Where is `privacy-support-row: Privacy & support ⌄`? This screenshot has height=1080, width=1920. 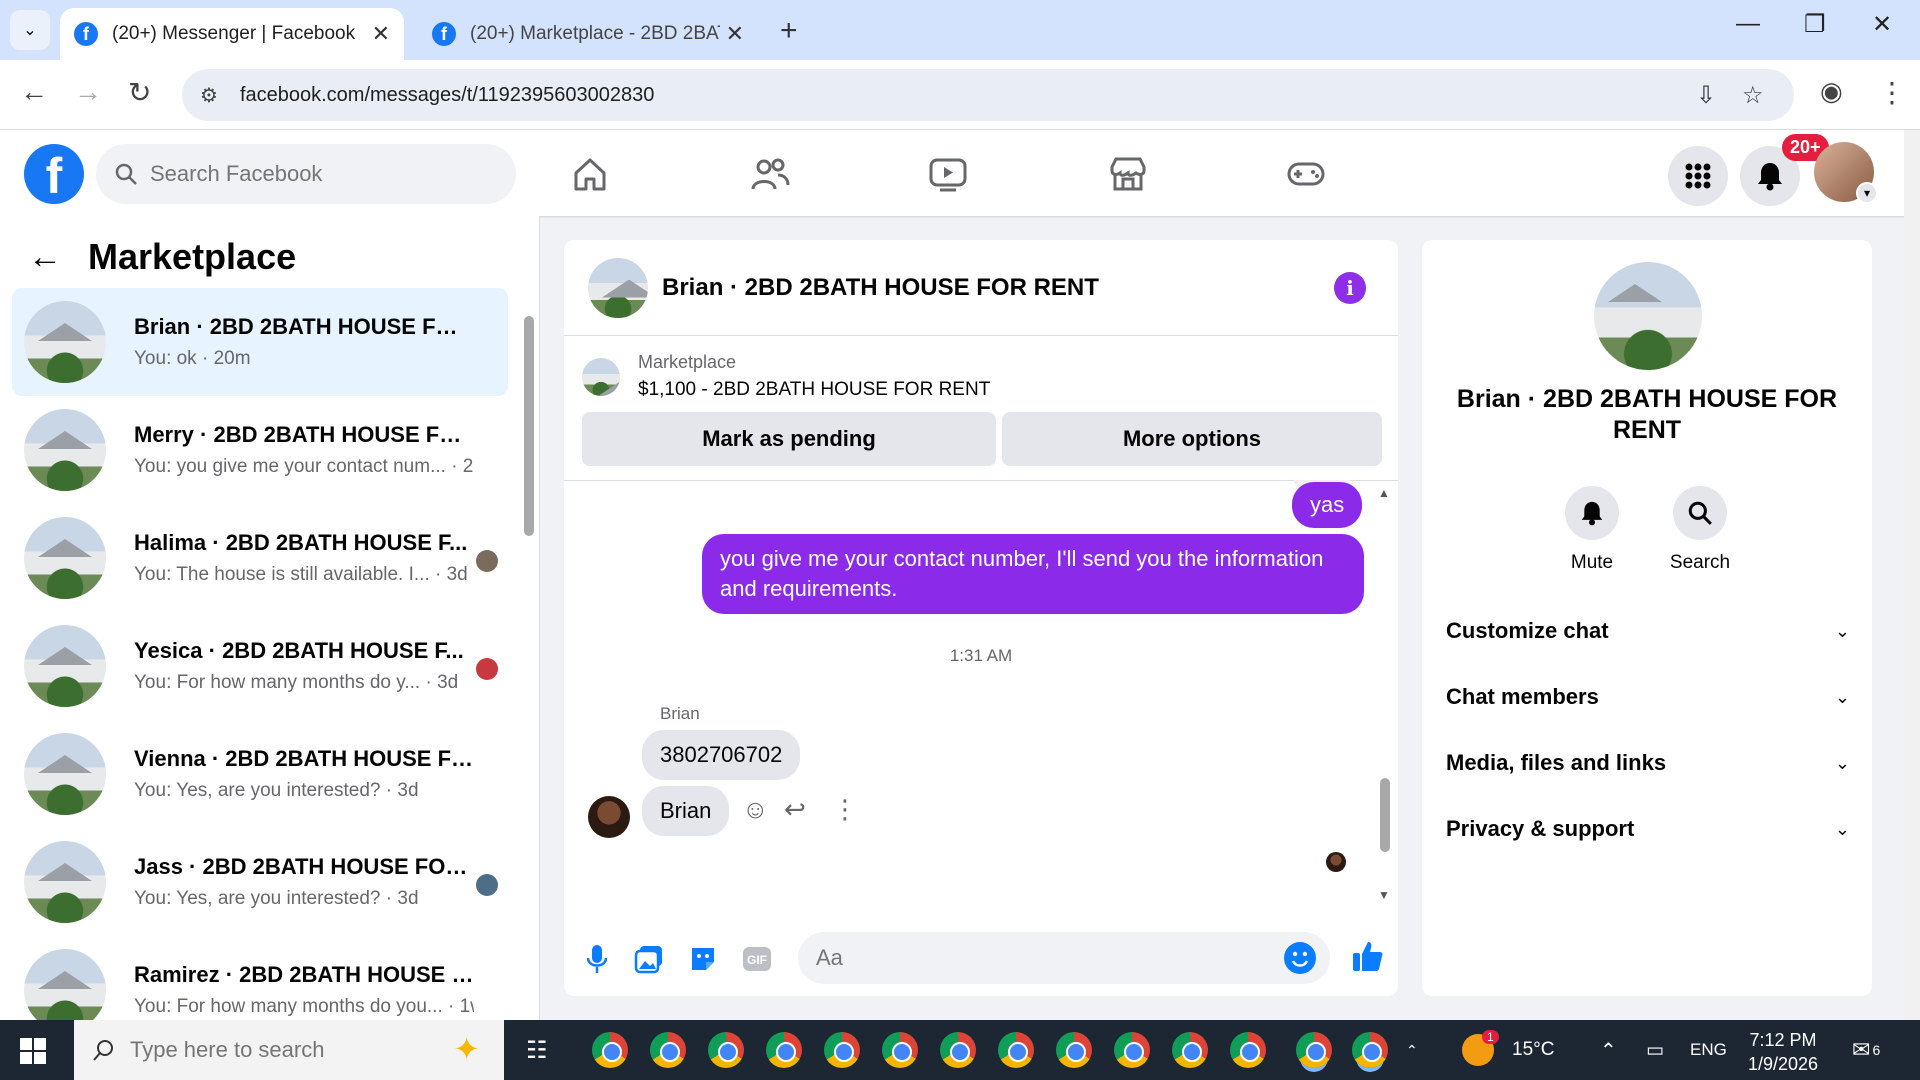 privacy-support-row: Privacy & support ⌄ is located at coordinates (1648, 829).